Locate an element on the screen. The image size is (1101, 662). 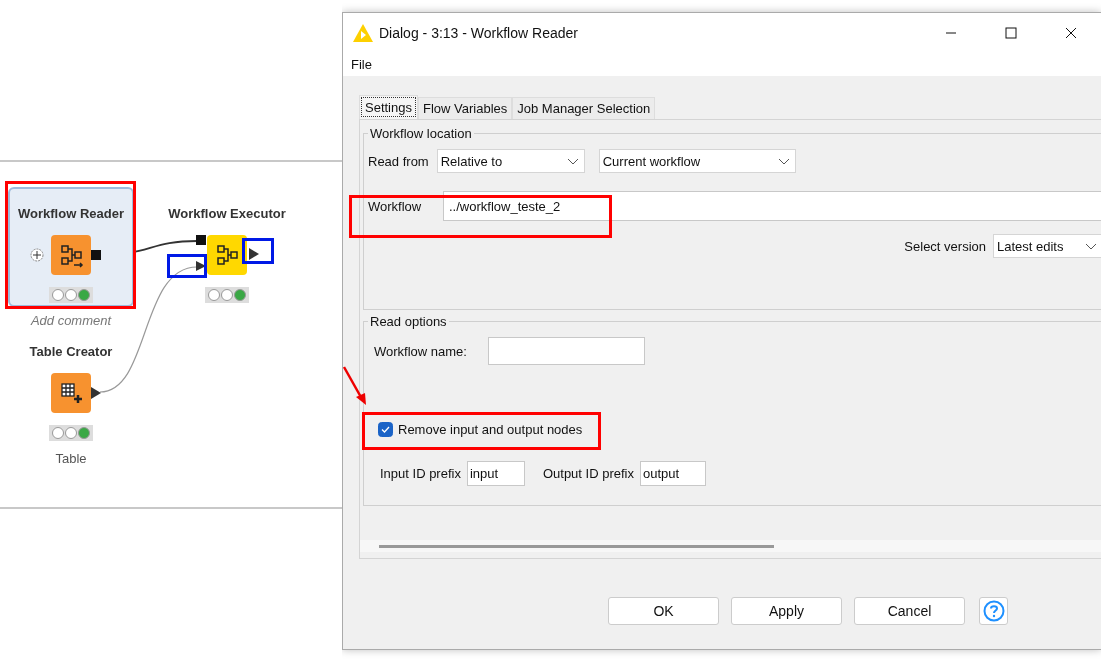
field-label: Read from is located at coordinates (398, 161).